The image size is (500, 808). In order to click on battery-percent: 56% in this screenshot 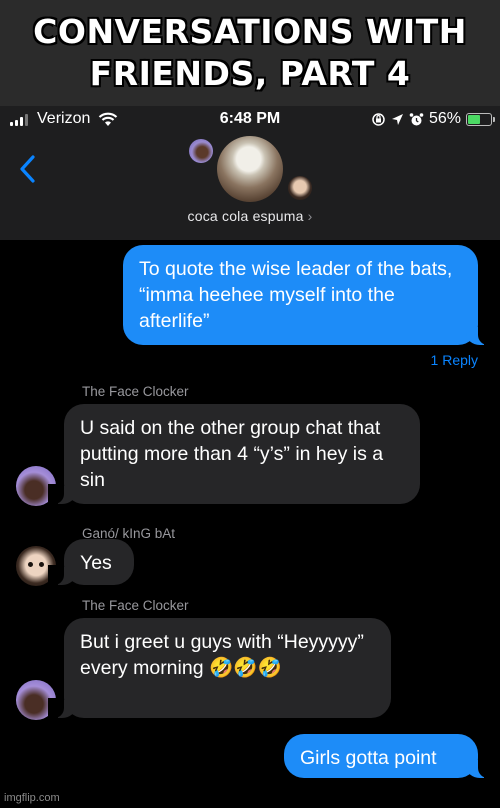, I will do `click(444, 118)`.